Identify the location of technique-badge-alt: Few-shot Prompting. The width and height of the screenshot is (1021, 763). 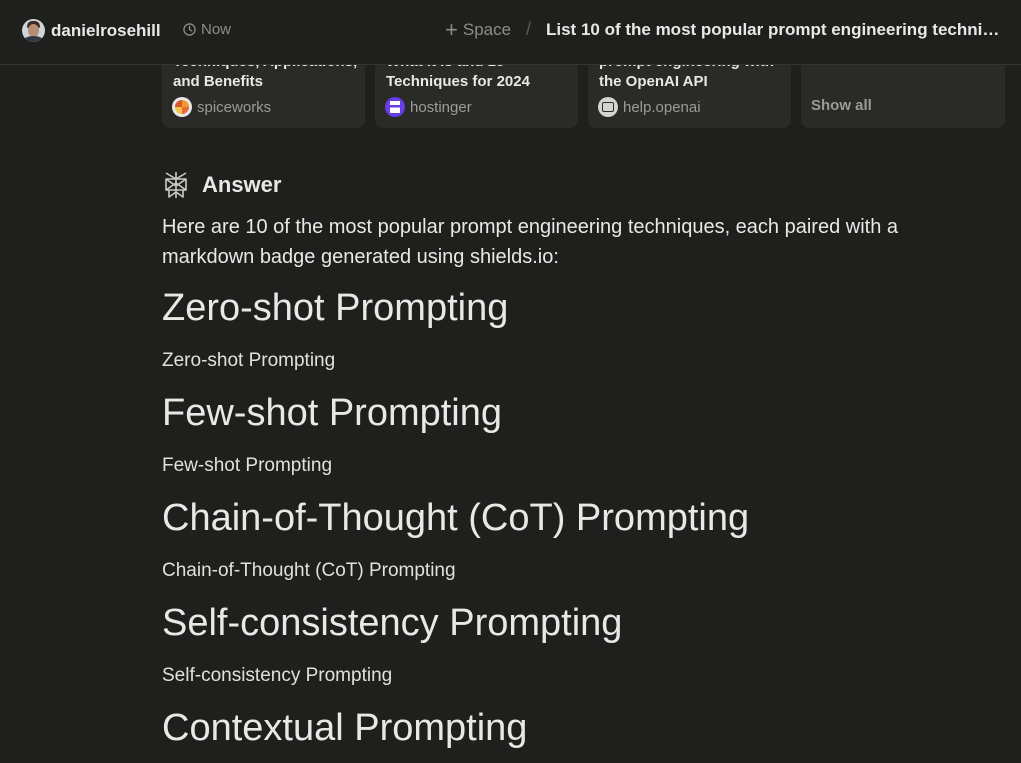
(247, 466).